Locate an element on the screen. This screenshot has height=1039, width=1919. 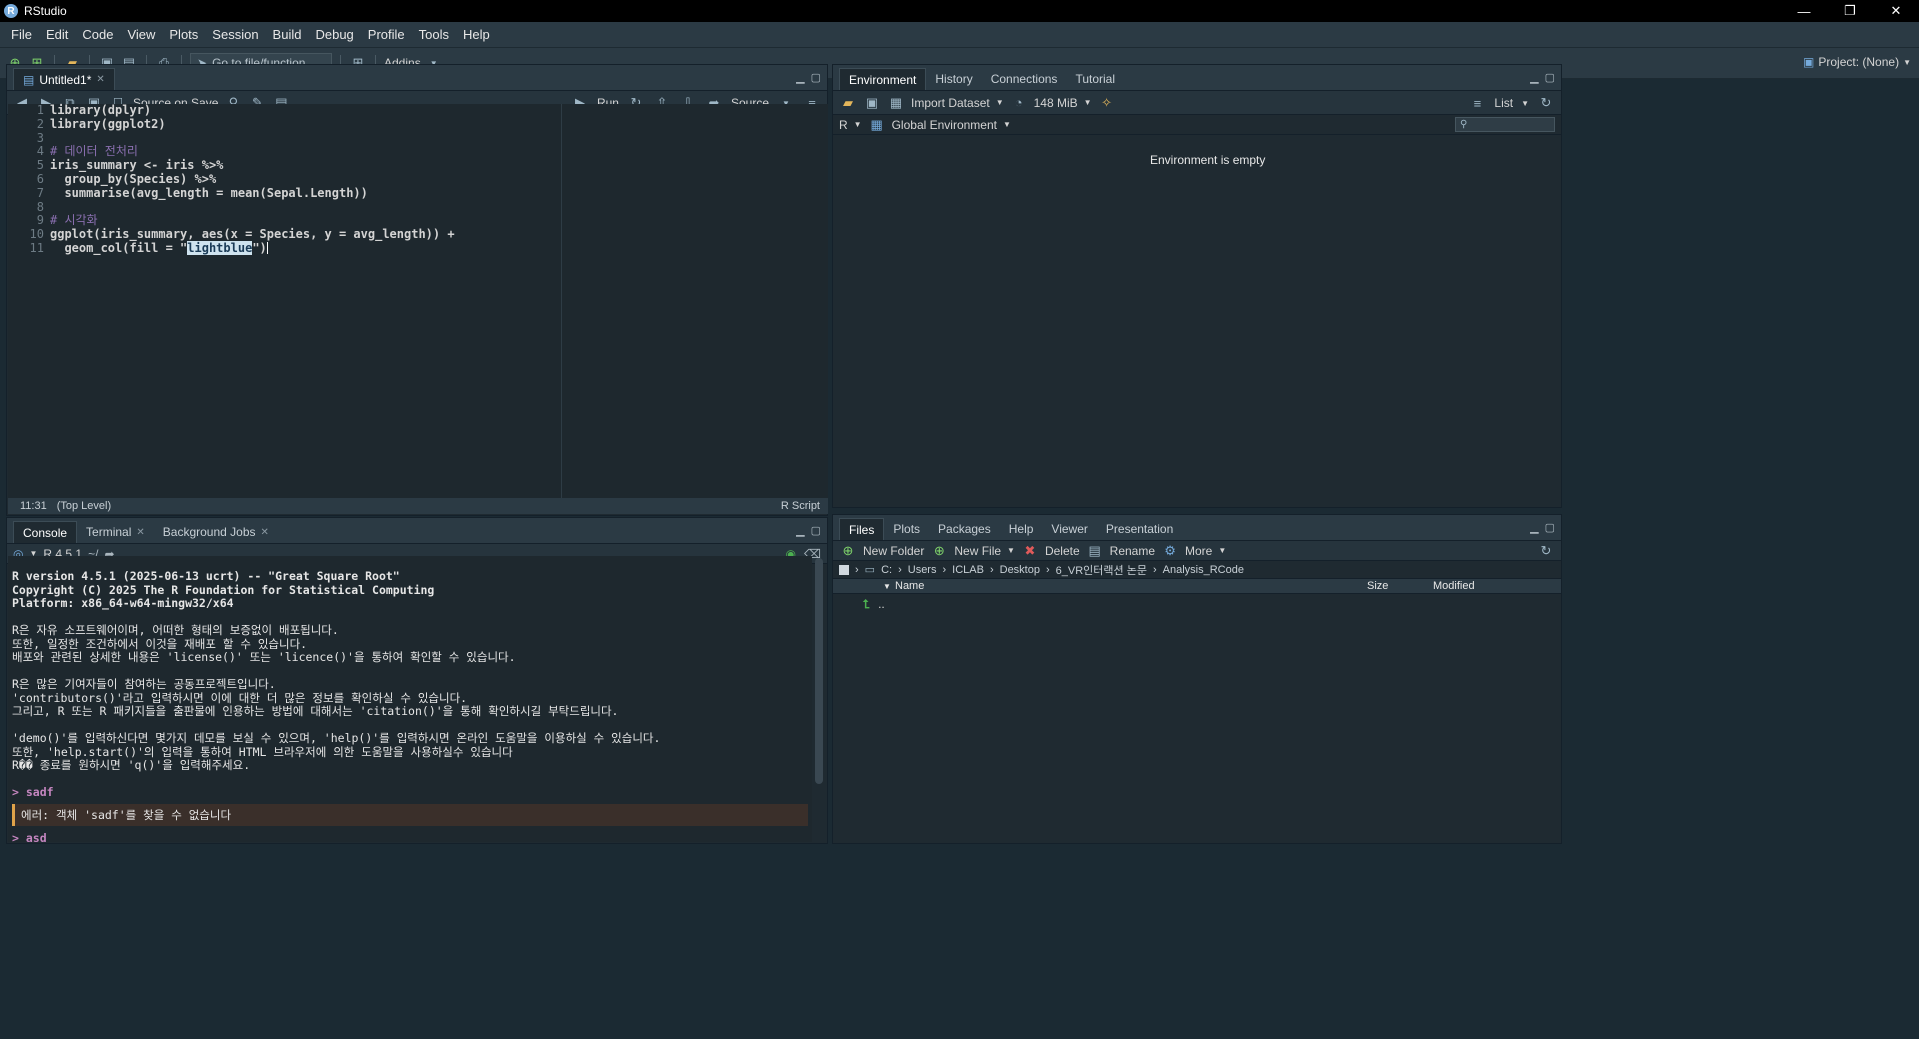
breadcrumb-item: Analysis_RCode is located at coordinates (1203, 570).